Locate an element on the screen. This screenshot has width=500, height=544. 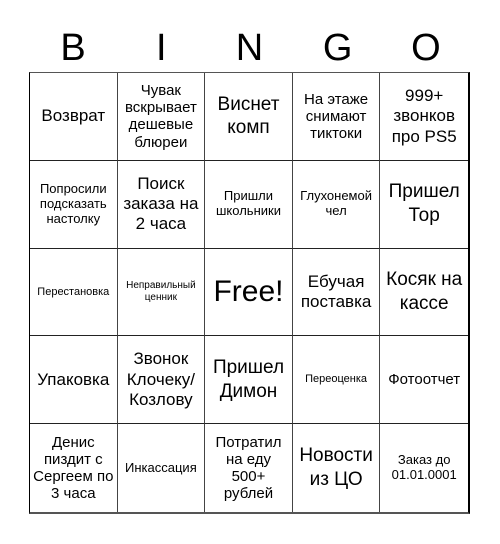
bingo-cell: Пришел Тор is located at coordinates (424, 205).